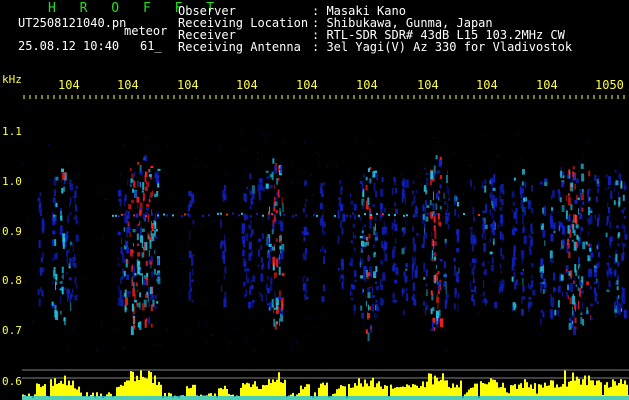  Describe the element at coordinates (151, 46) in the screenshot. I see `echo-count: 61_` at that location.